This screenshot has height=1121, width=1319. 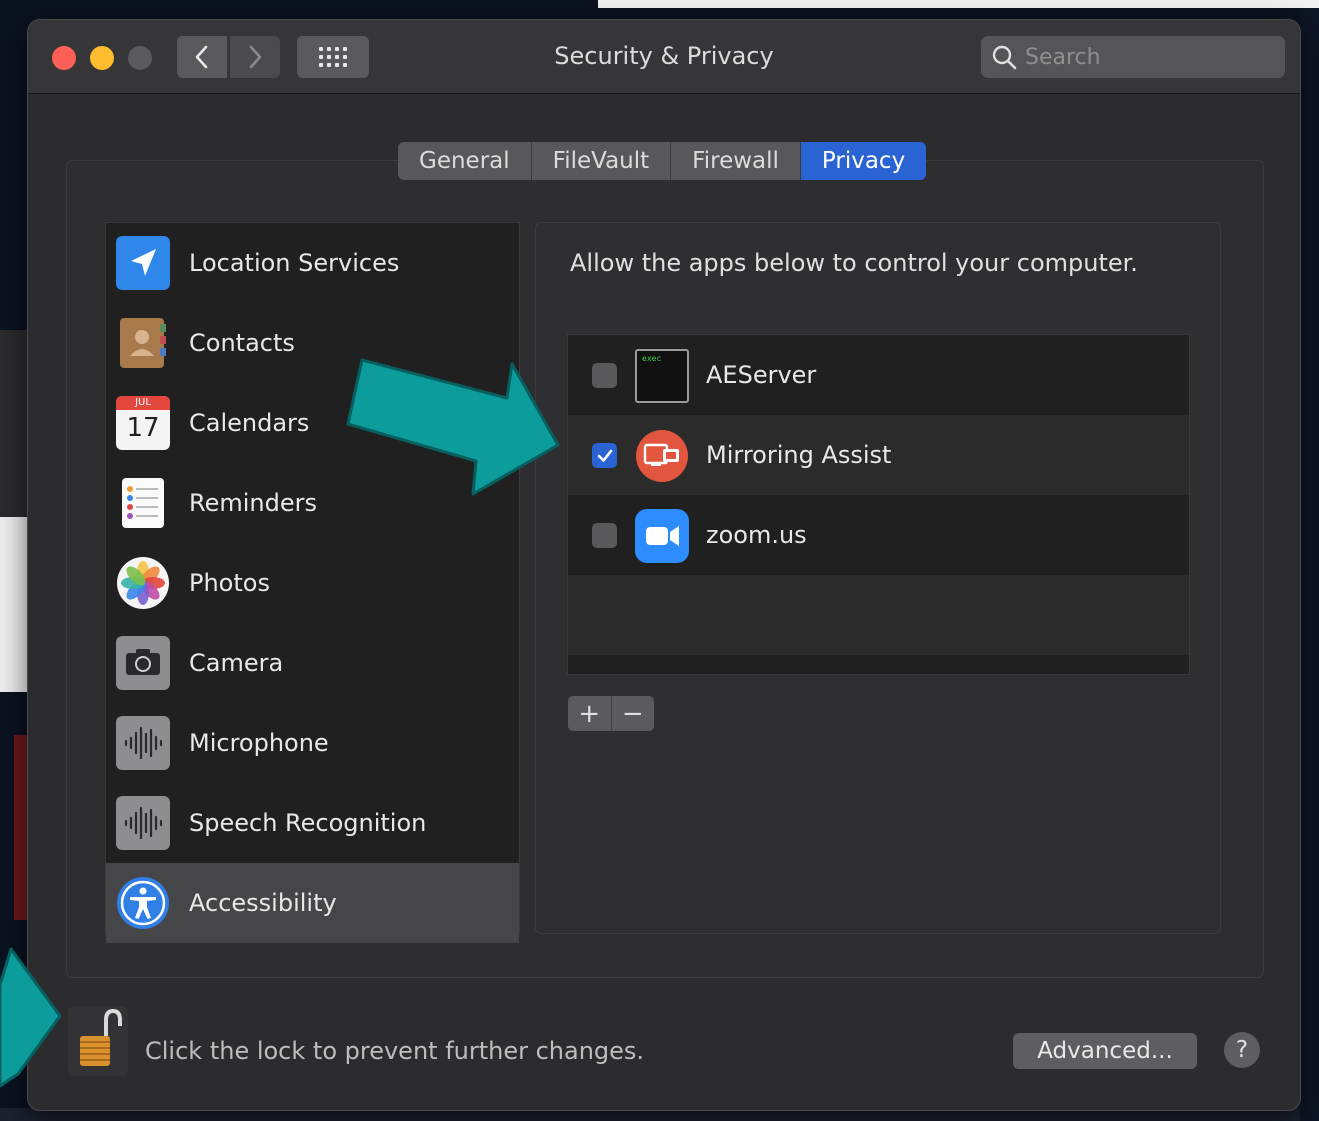 What do you see at coordinates (143, 903) in the screenshot?
I see `accessibility-icon` at bounding box center [143, 903].